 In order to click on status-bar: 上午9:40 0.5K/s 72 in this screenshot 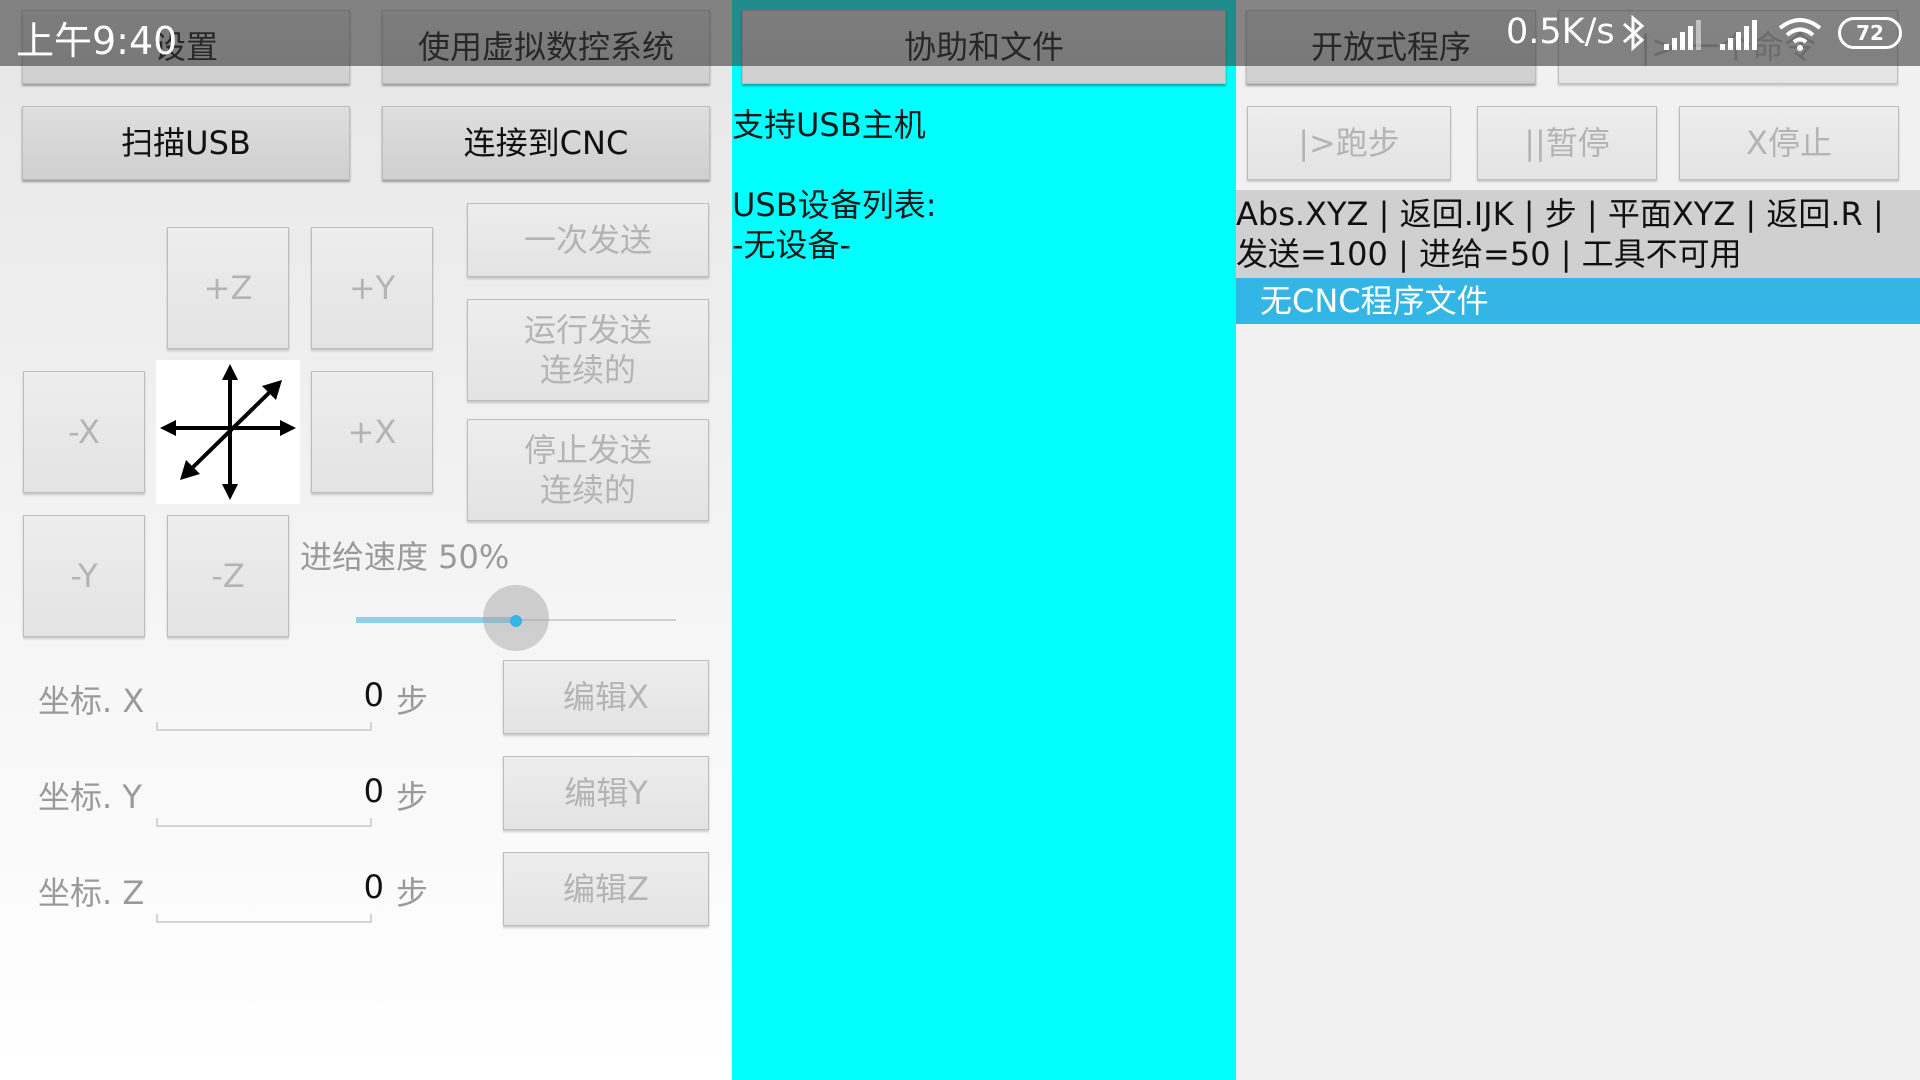, I will do `click(960, 33)`.